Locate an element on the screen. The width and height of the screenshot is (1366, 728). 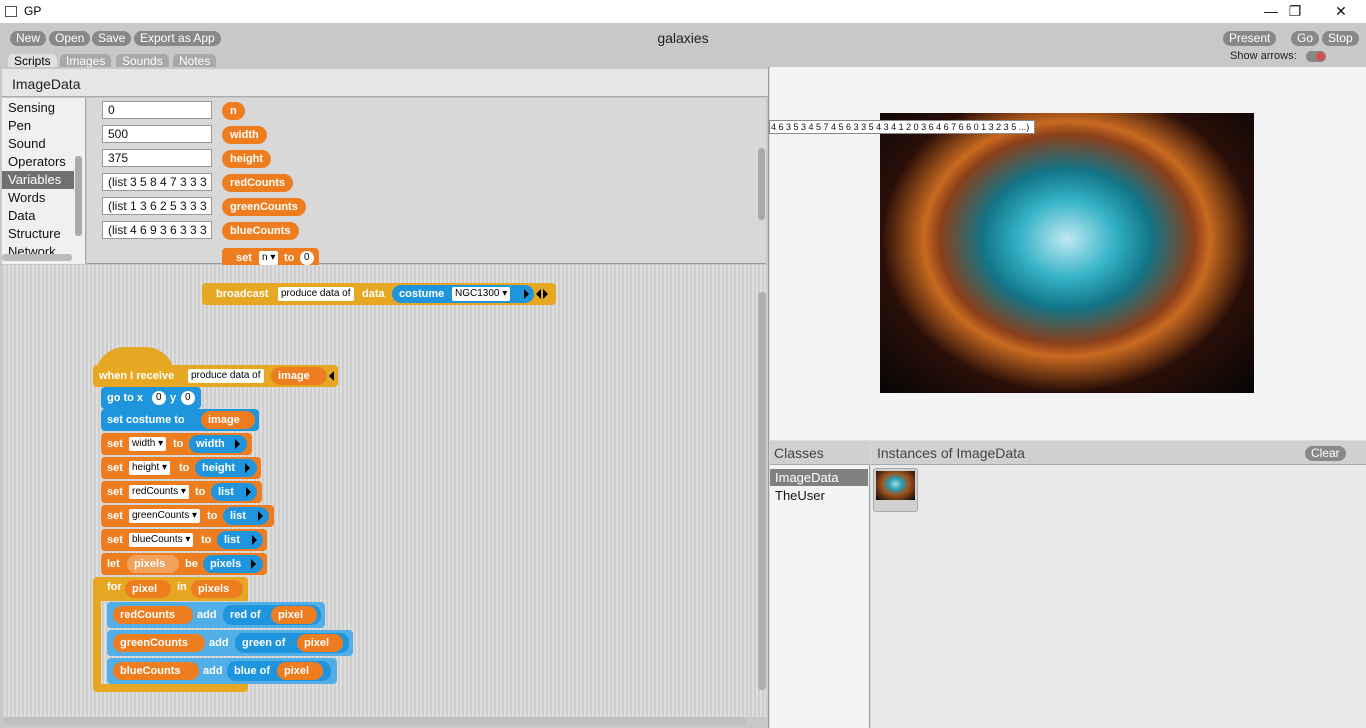
green-of-reporter: green of pixel is located at coordinates (292, 643).